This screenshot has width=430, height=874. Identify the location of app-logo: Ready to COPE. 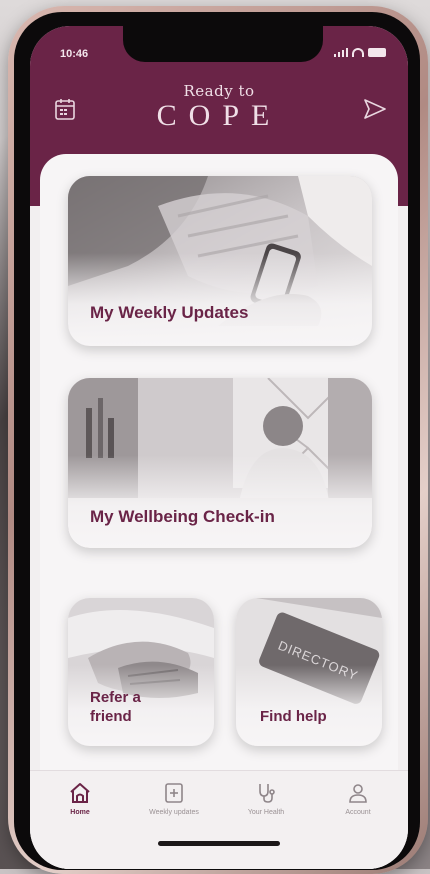
(219, 107).